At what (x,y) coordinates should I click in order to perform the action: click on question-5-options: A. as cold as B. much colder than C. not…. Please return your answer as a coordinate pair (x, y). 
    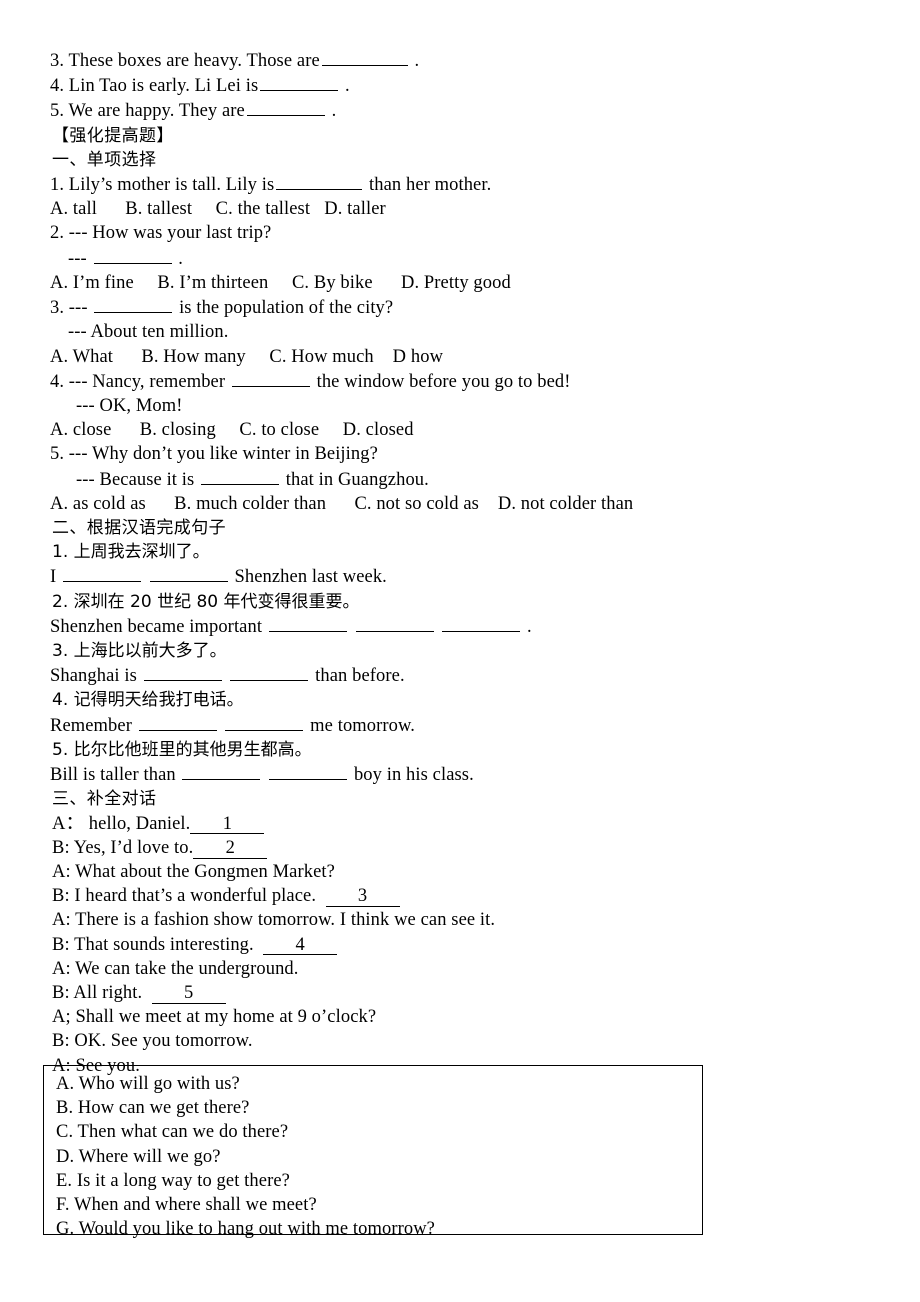
    Looking at the image, I should click on (342, 503).